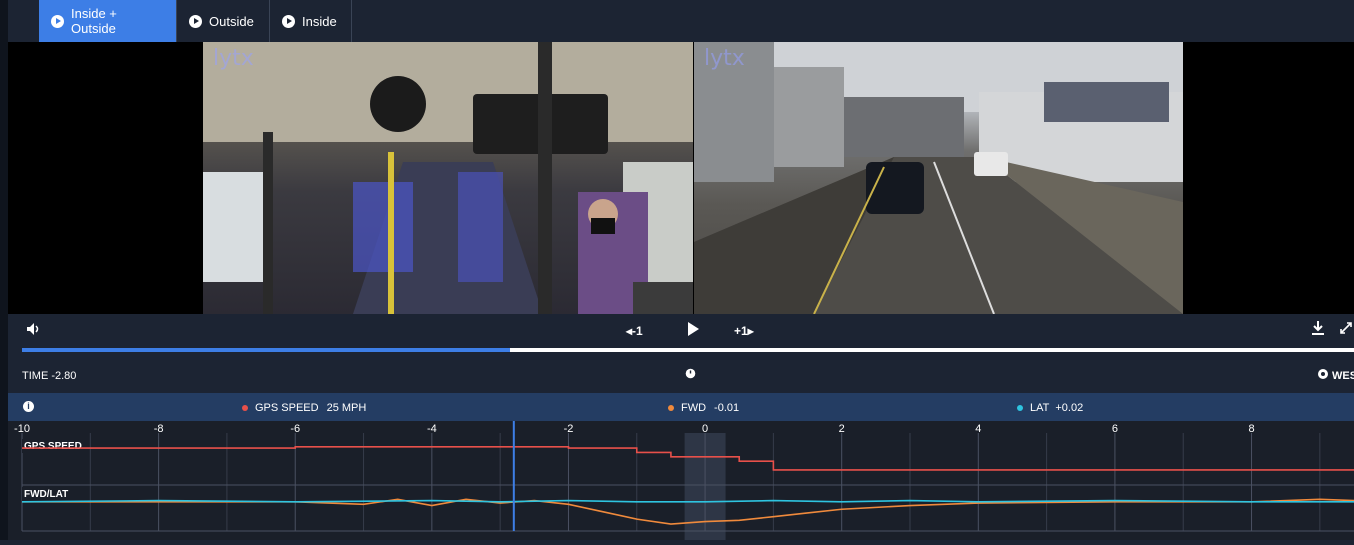 This screenshot has height=545, width=1354. I want to click on compass-icon, so click(1323, 374).